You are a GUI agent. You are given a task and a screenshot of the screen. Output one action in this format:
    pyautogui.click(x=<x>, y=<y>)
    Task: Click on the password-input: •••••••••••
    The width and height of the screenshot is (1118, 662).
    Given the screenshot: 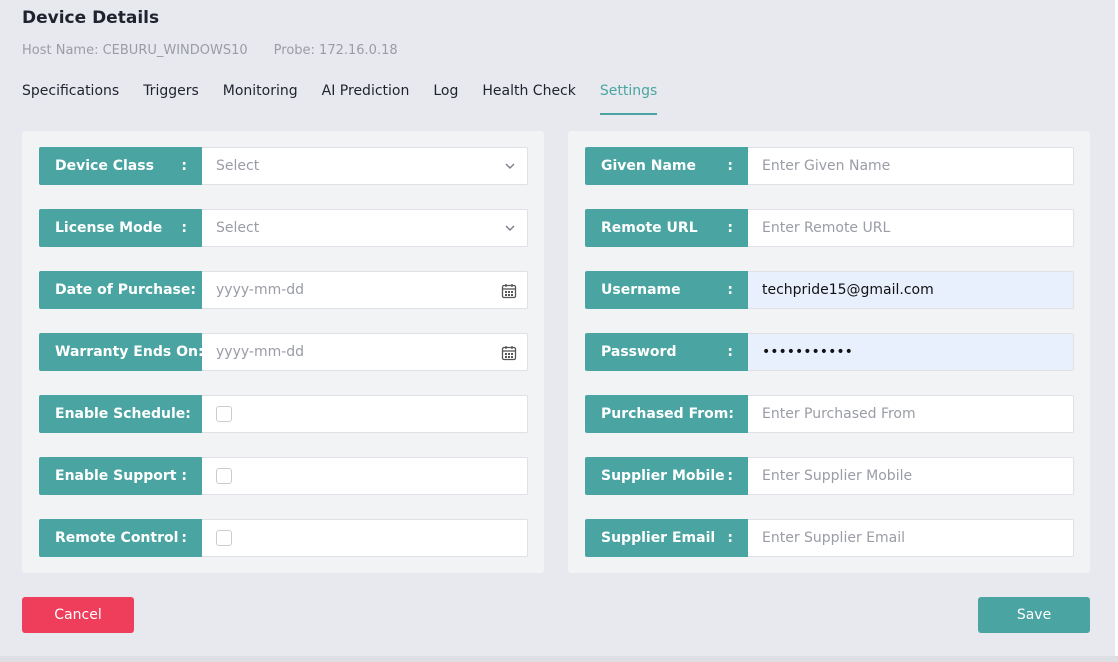 What is the action you would take?
    pyautogui.click(x=911, y=352)
    